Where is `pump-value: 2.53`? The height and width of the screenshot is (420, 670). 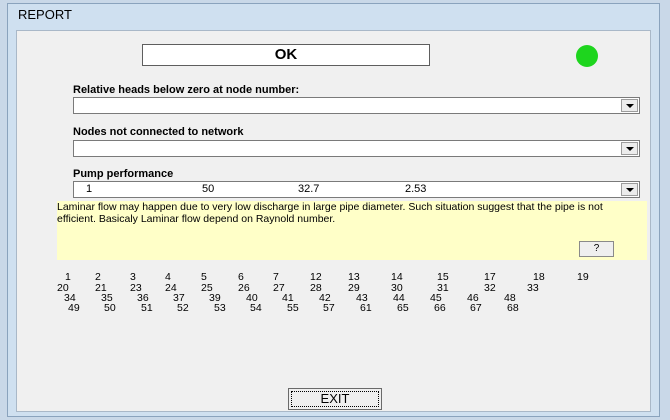 pump-value: 2.53 is located at coordinates (416, 189).